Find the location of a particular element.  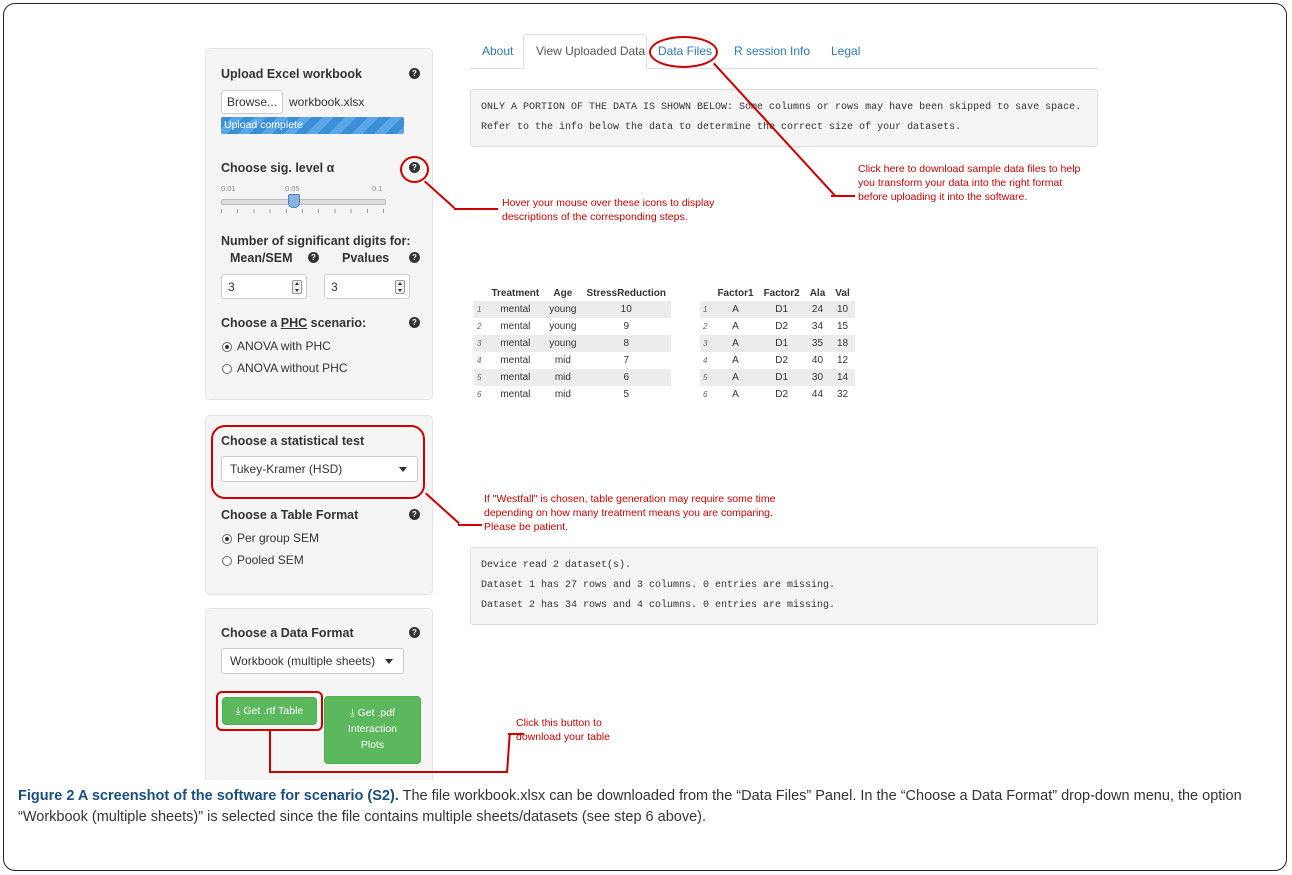

dataset1-header: Age is located at coordinates (563, 293).